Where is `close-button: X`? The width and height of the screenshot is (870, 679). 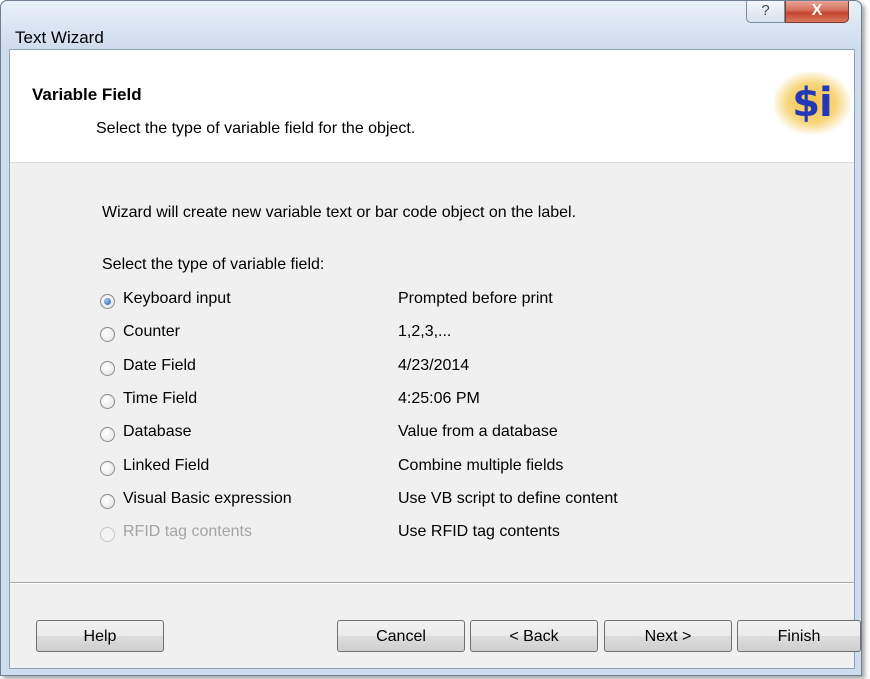
close-button: X is located at coordinates (817, 12).